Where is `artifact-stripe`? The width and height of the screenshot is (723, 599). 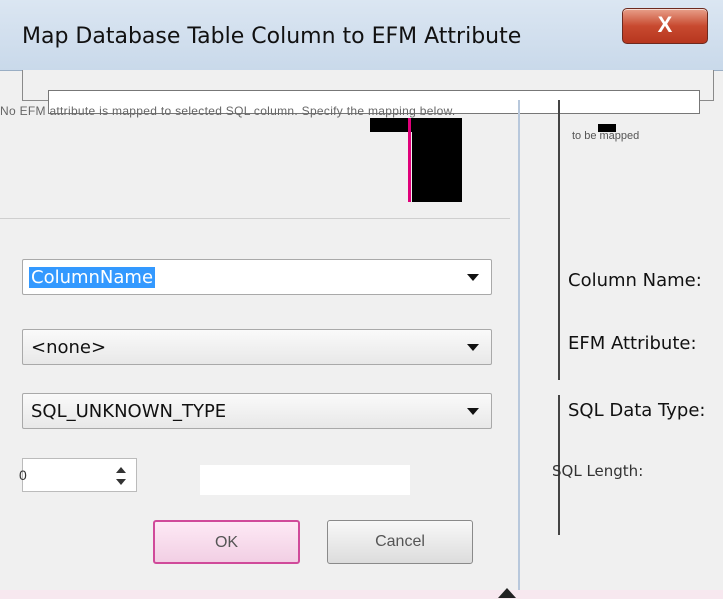
artifact-stripe is located at coordinates (409, 160).